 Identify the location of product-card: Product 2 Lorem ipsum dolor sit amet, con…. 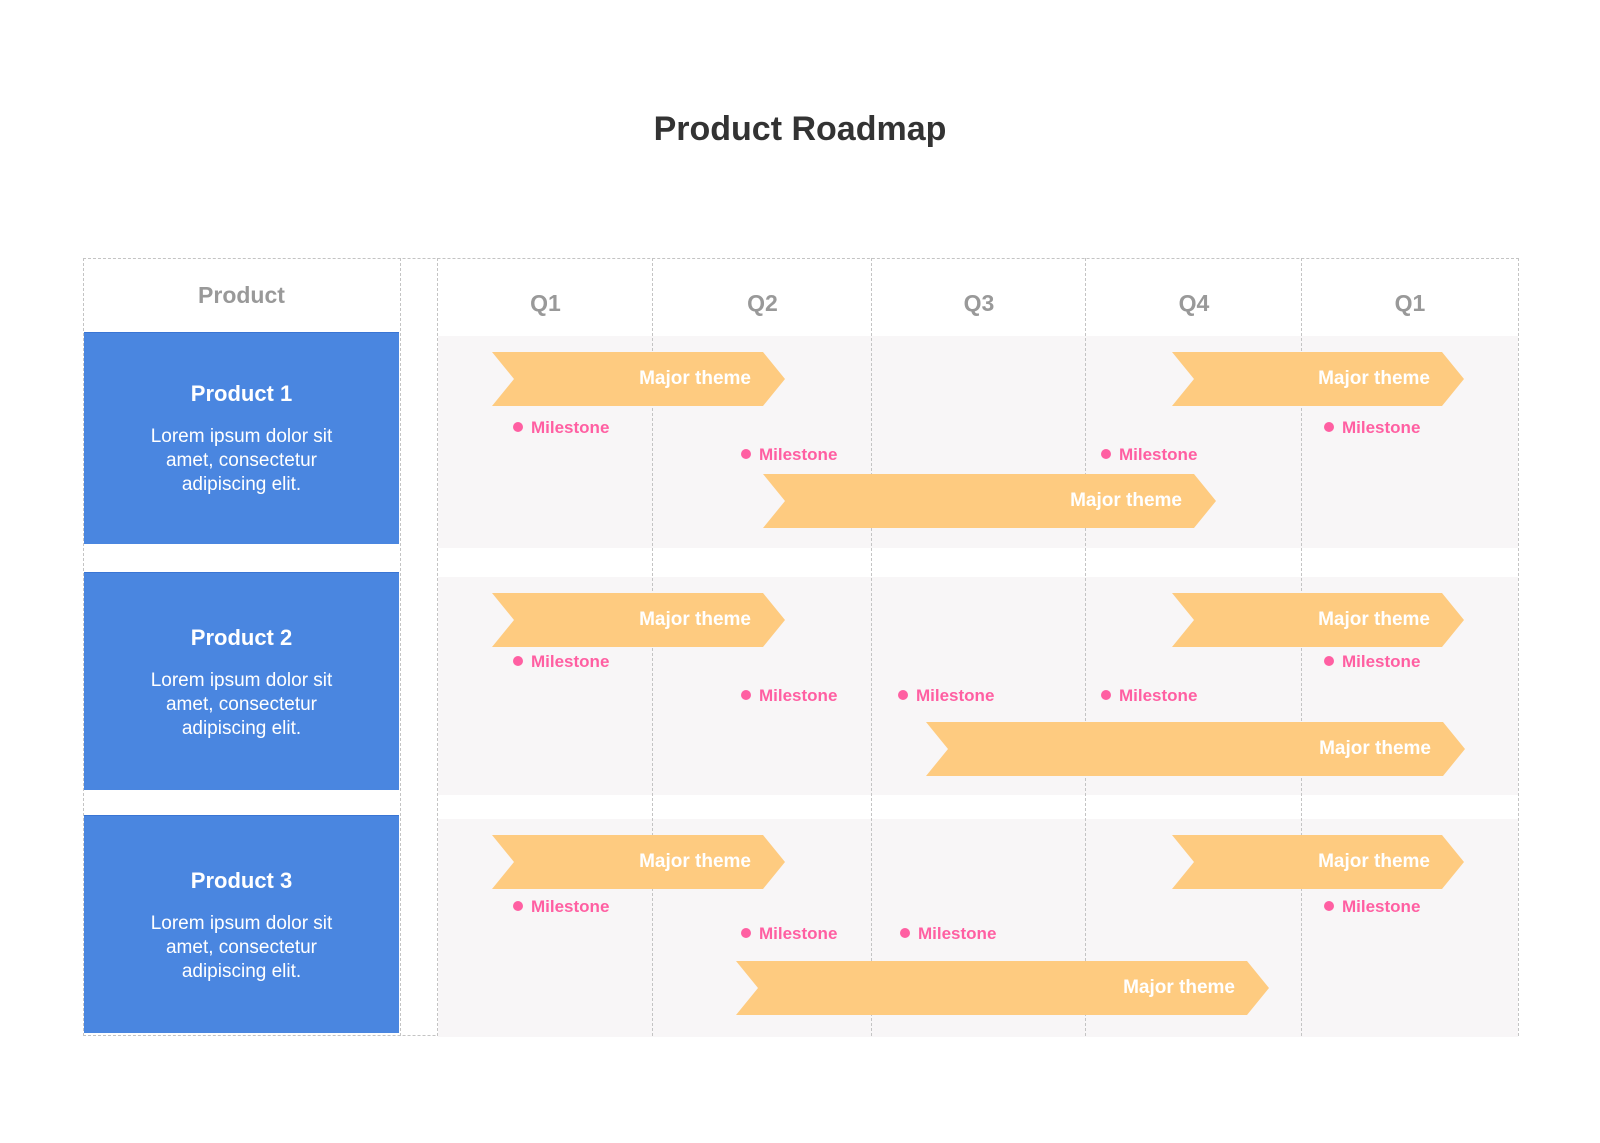
(241, 681).